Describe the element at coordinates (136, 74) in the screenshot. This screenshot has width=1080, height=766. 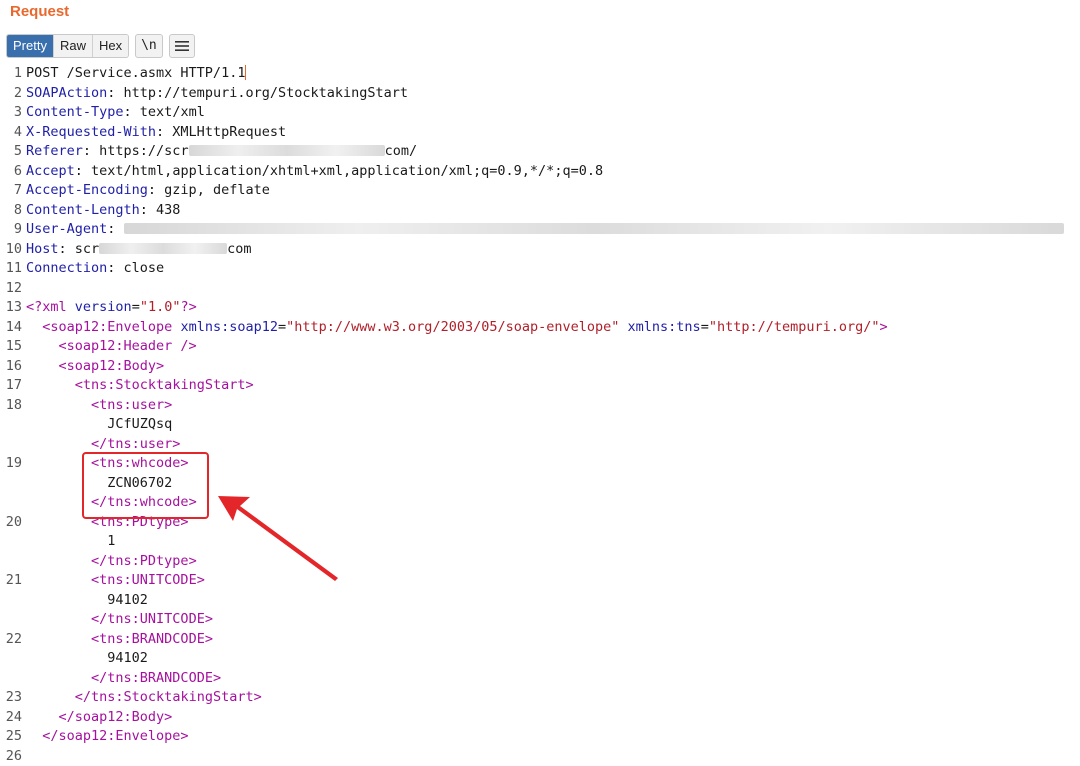
I see `code-text: POST /Service.asmx HTTP/1.1` at that location.